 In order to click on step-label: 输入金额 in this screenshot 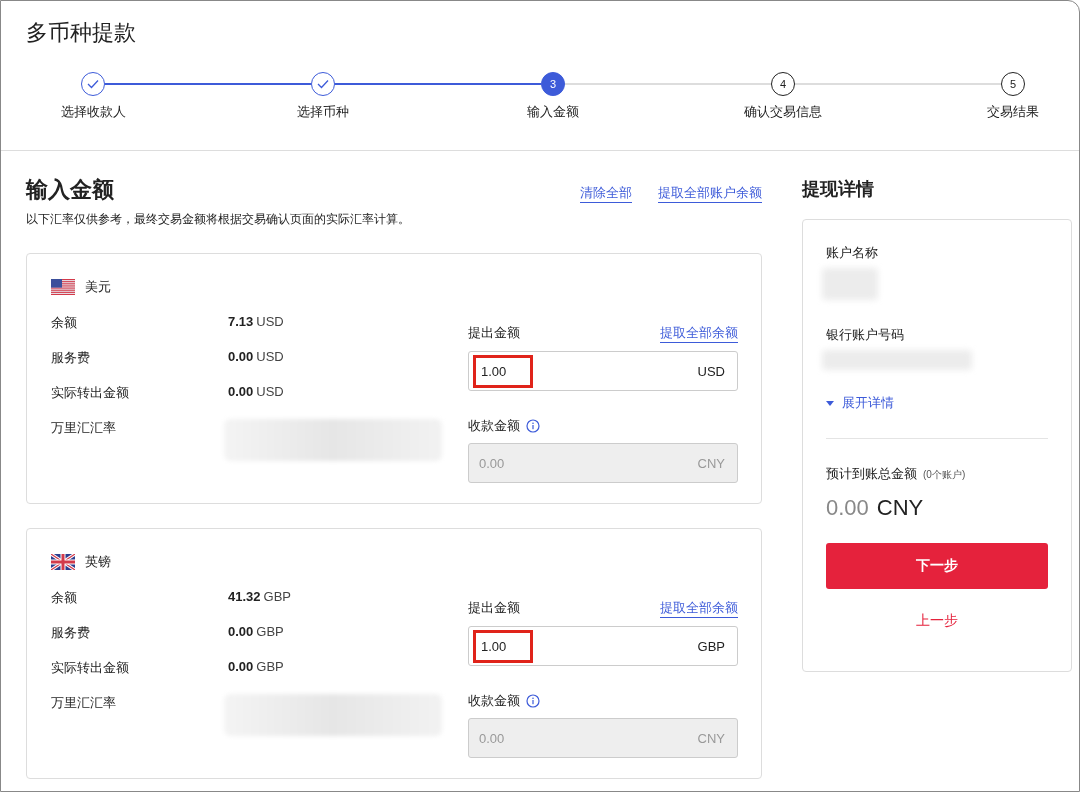, I will do `click(553, 112)`.